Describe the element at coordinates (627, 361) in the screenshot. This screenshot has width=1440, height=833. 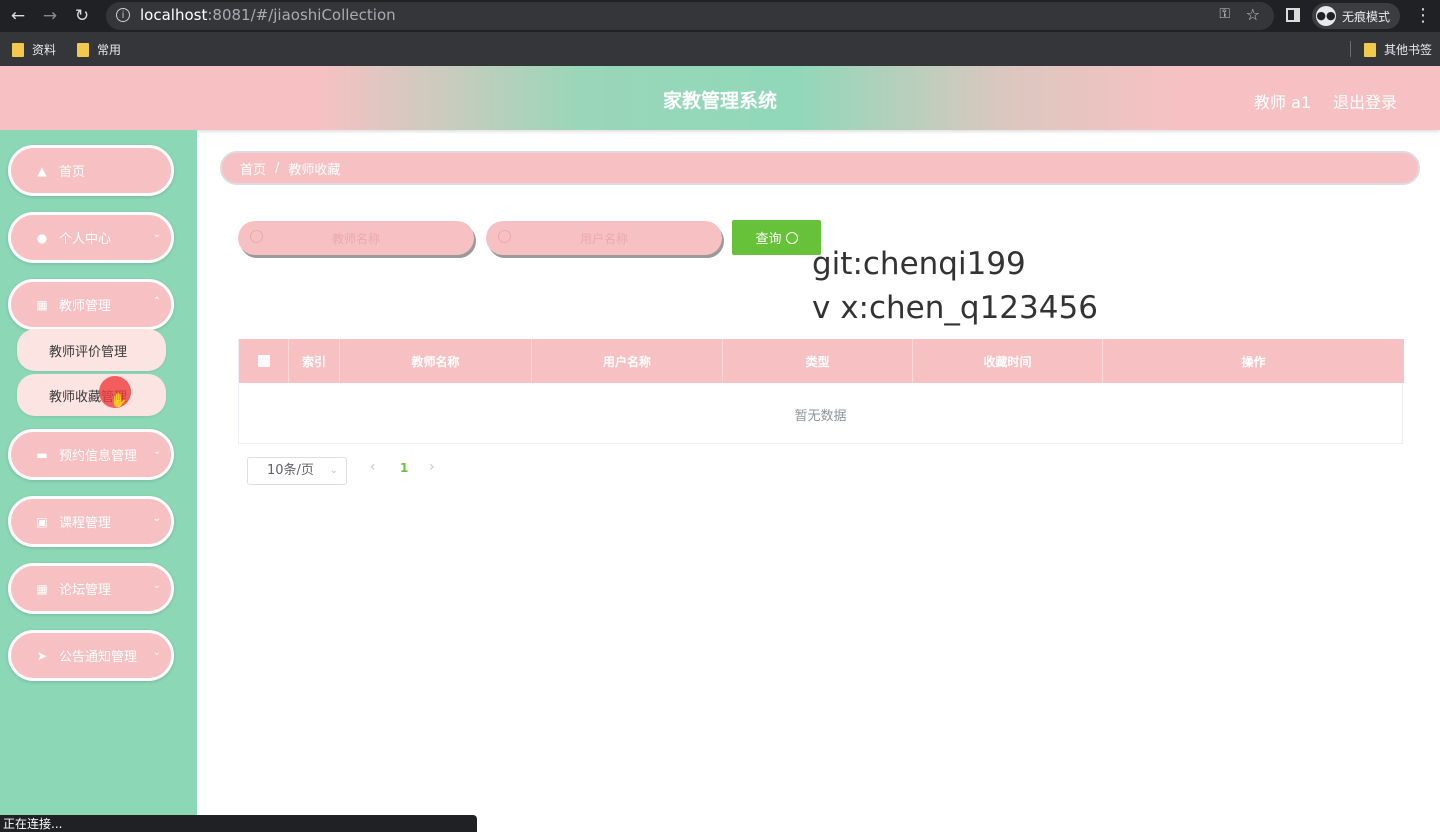
I see `column-header: 用户名称` at that location.